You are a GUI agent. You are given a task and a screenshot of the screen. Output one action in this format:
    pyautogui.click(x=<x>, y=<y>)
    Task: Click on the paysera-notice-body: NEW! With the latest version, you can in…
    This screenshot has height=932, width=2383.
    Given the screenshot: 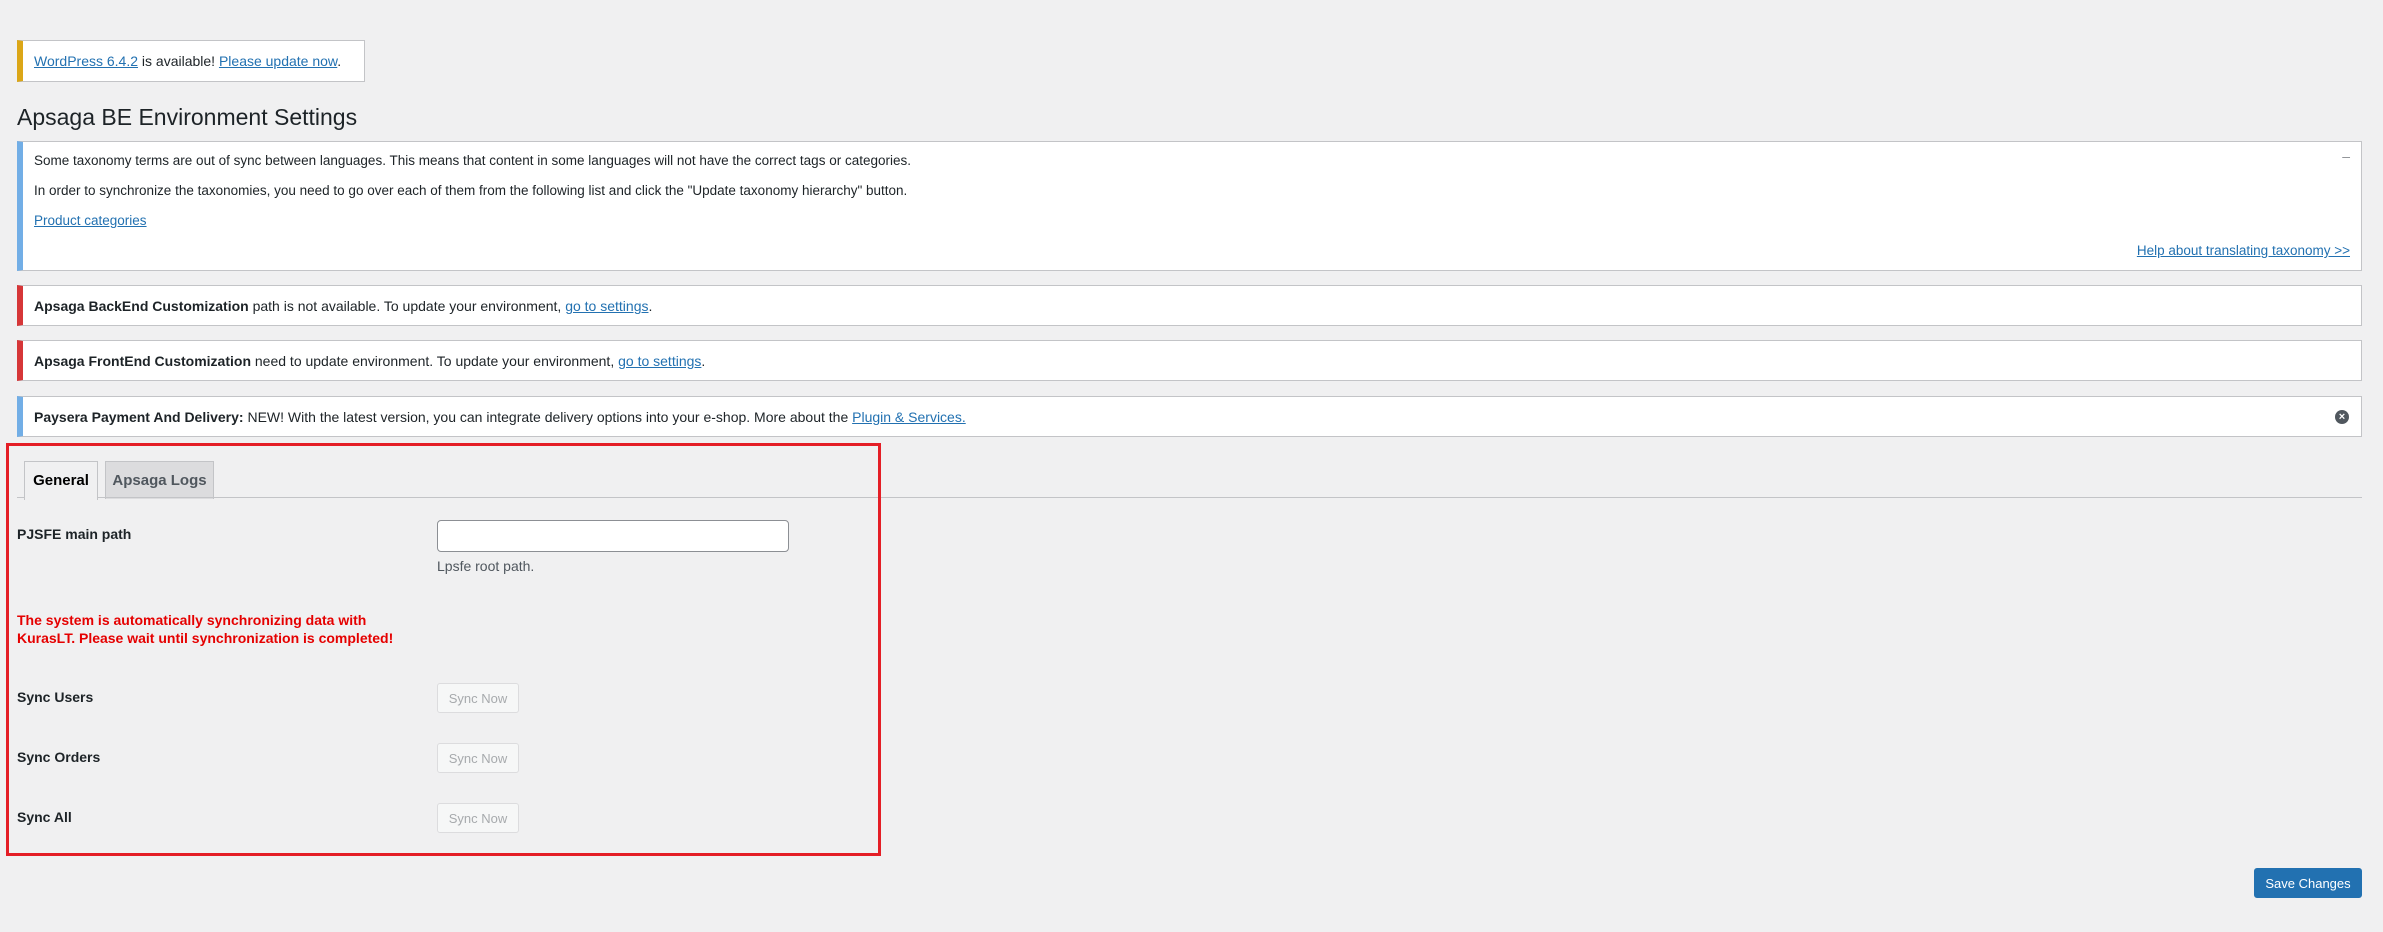 What is the action you would take?
    pyautogui.click(x=548, y=417)
    